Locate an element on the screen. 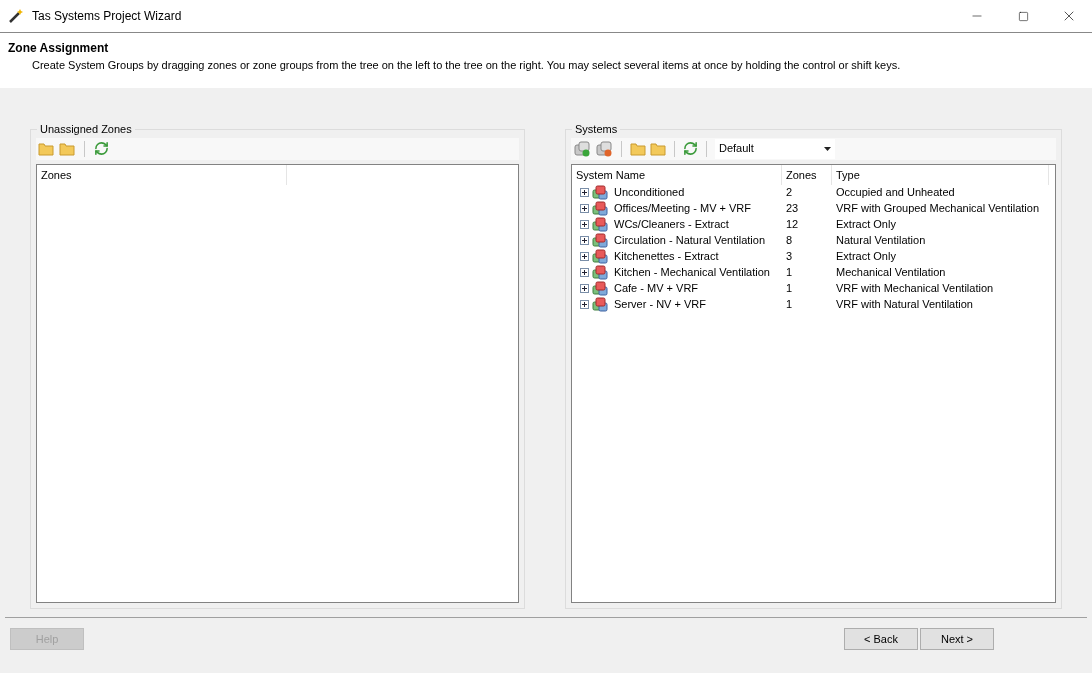  system-name: Cafe - MV + VRF is located at coordinates (656, 288).